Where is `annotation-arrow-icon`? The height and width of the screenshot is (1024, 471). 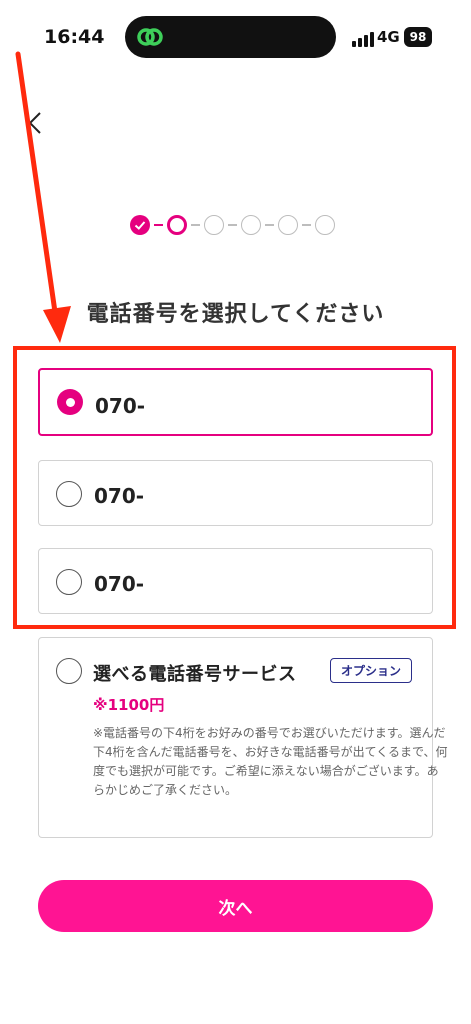
annotation-arrow-icon is located at coordinates (43, 197).